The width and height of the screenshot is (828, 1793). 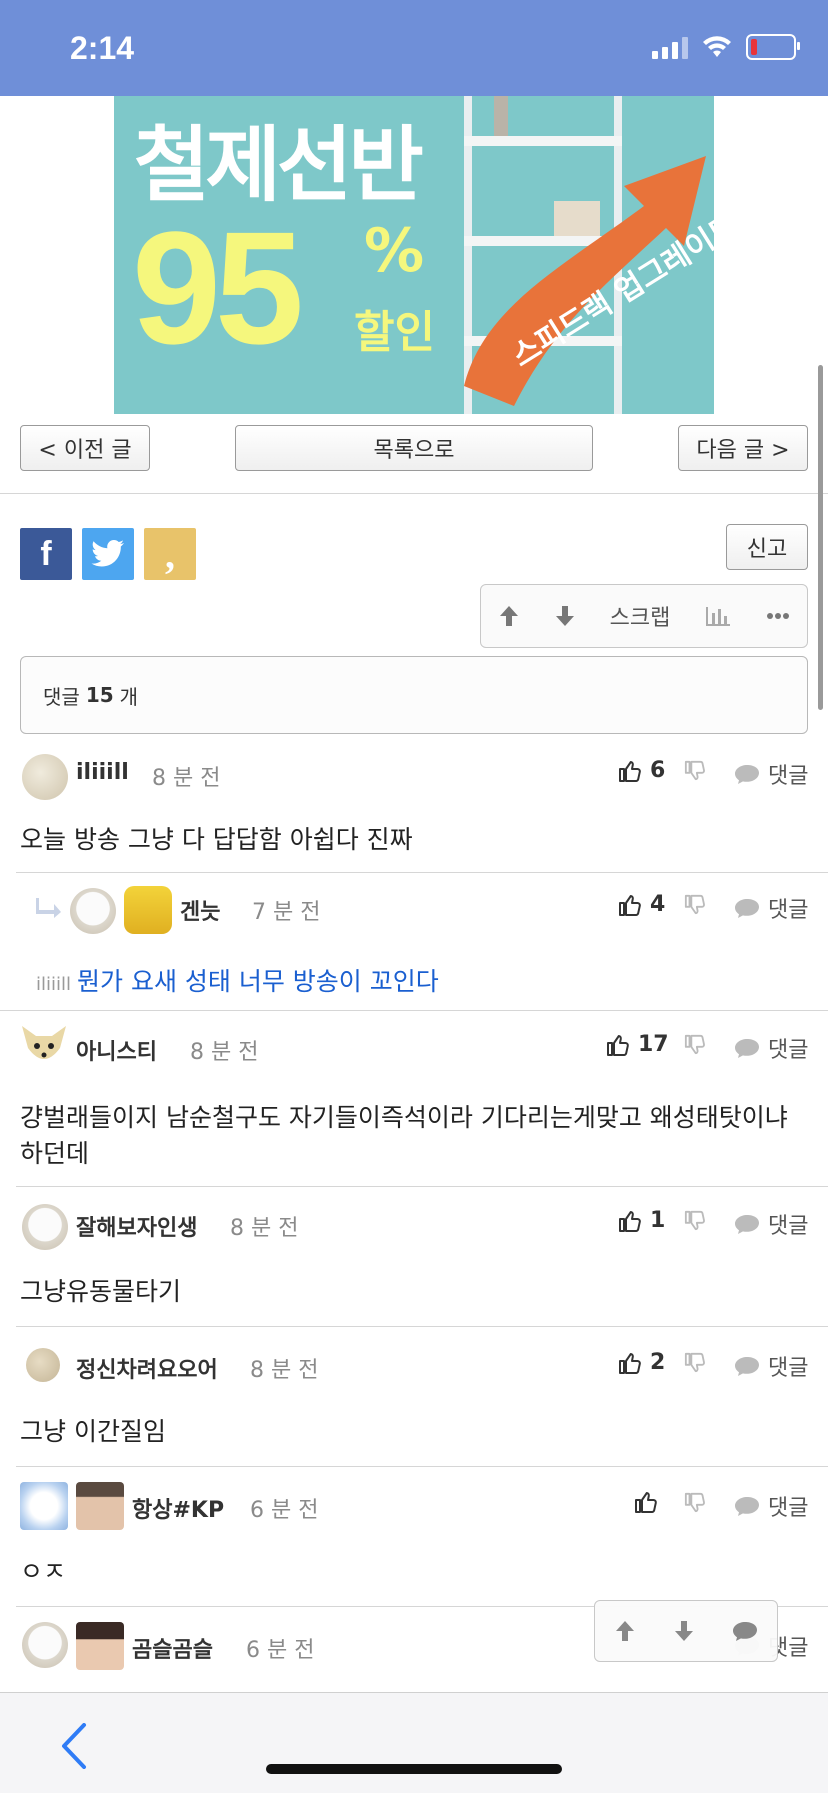 What do you see at coordinates (218, 287) in the screenshot?
I see `ad-number: 95` at bounding box center [218, 287].